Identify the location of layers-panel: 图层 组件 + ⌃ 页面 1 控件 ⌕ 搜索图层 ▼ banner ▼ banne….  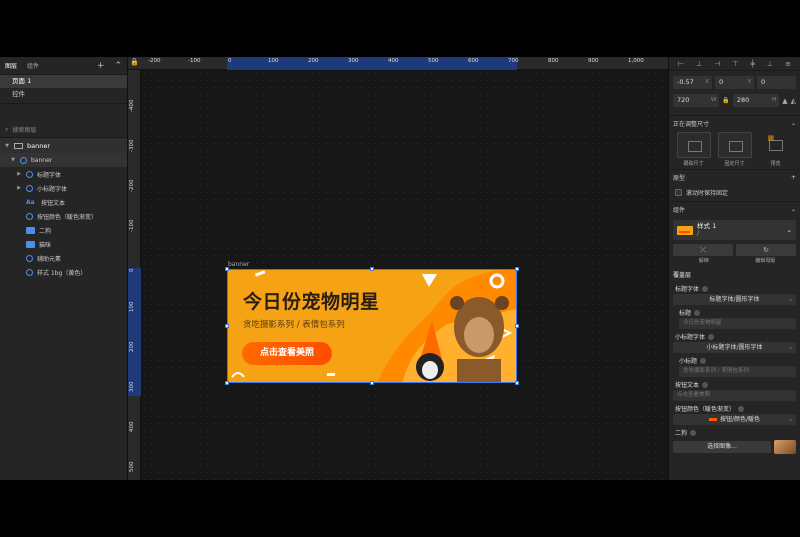
(64, 268).